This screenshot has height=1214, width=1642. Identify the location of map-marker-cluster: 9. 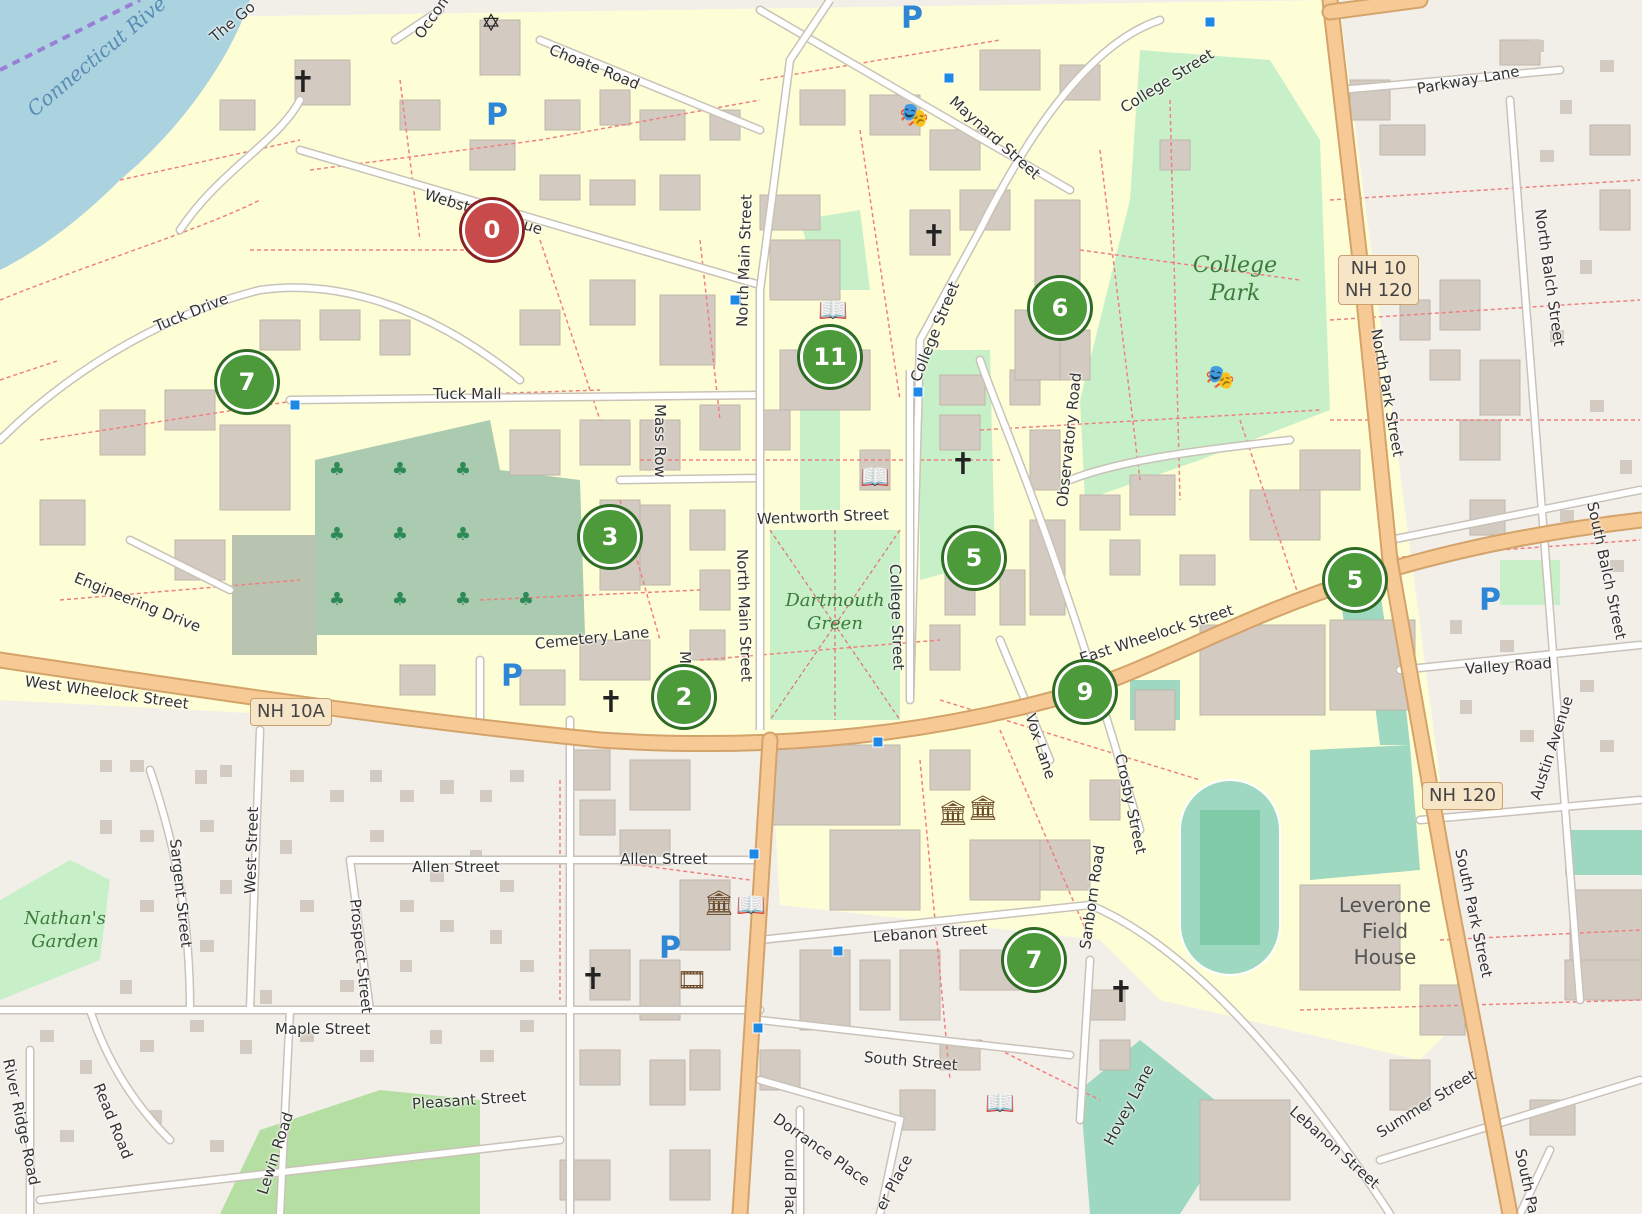
(1085, 692).